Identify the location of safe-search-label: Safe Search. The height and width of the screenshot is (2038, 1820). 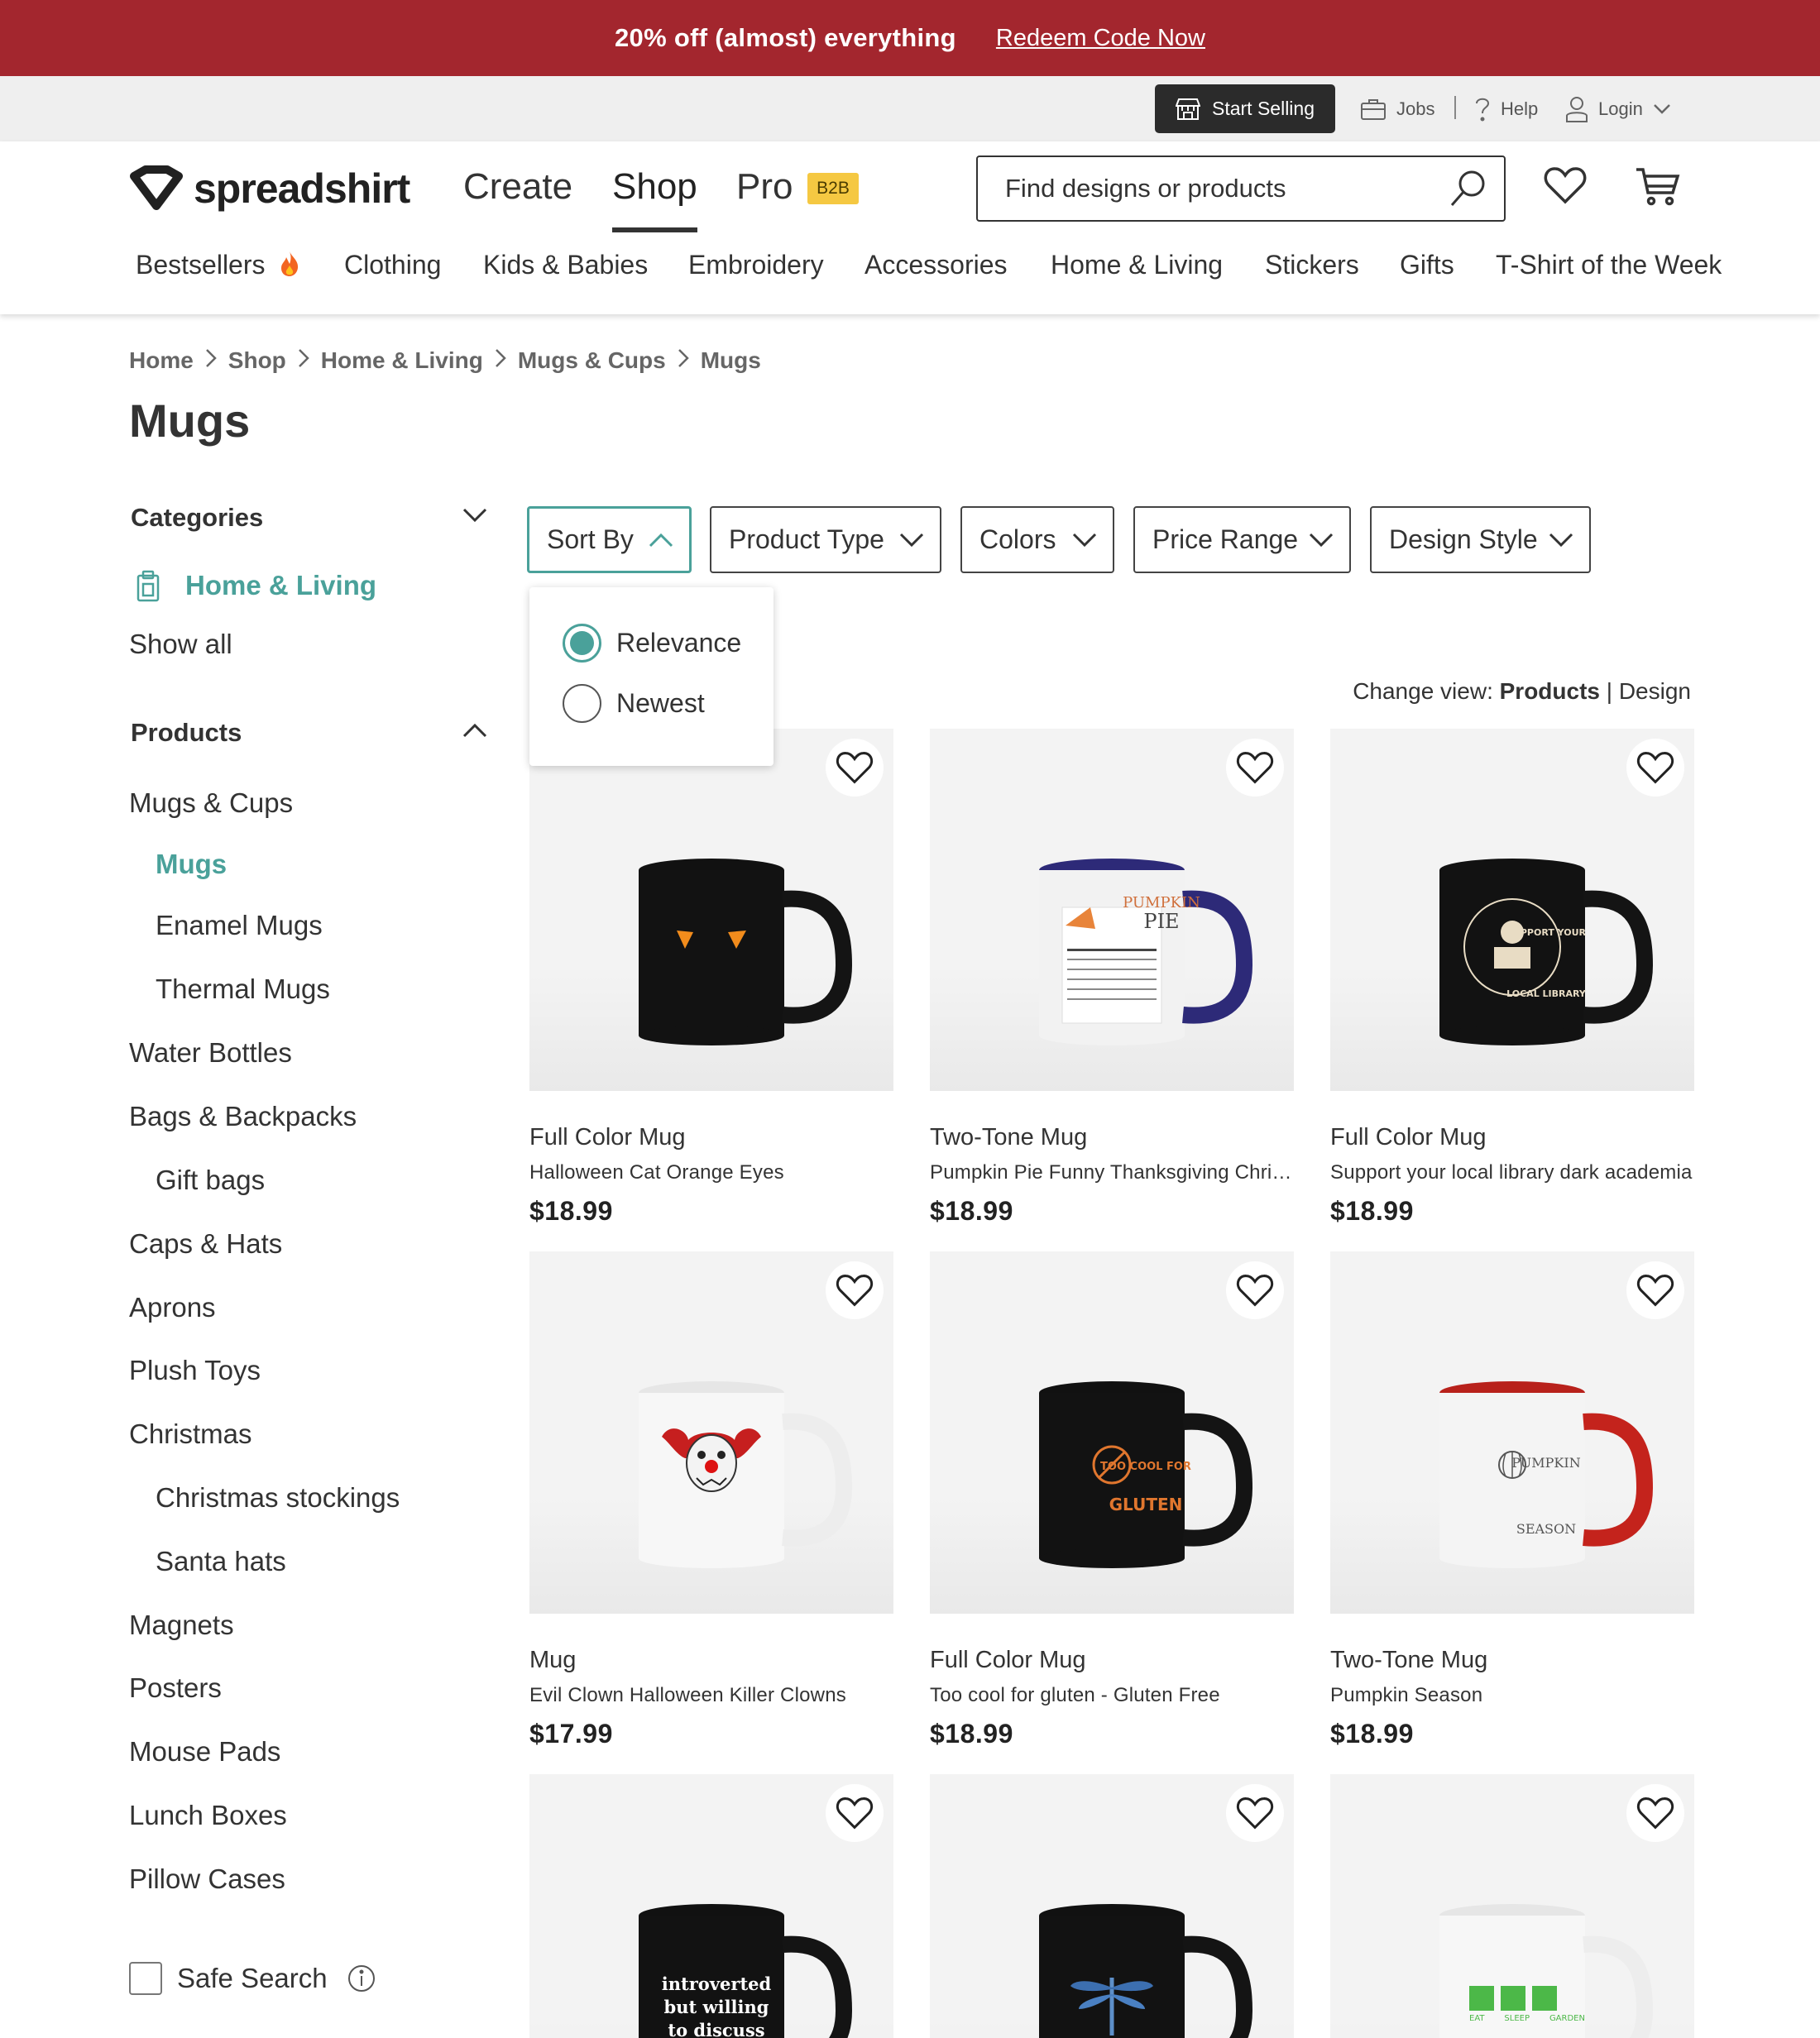
(252, 1978).